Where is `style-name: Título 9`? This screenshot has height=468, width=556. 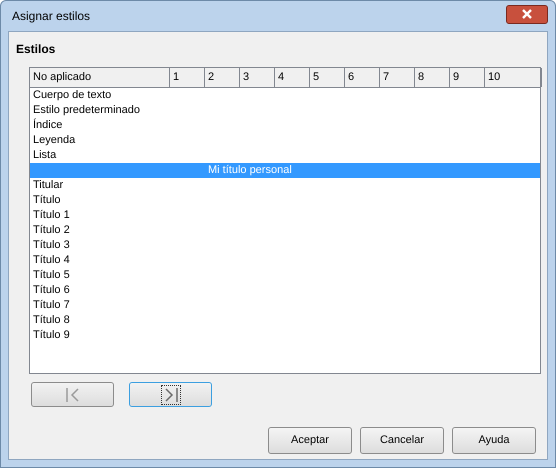 style-name: Título 9 is located at coordinates (51, 335).